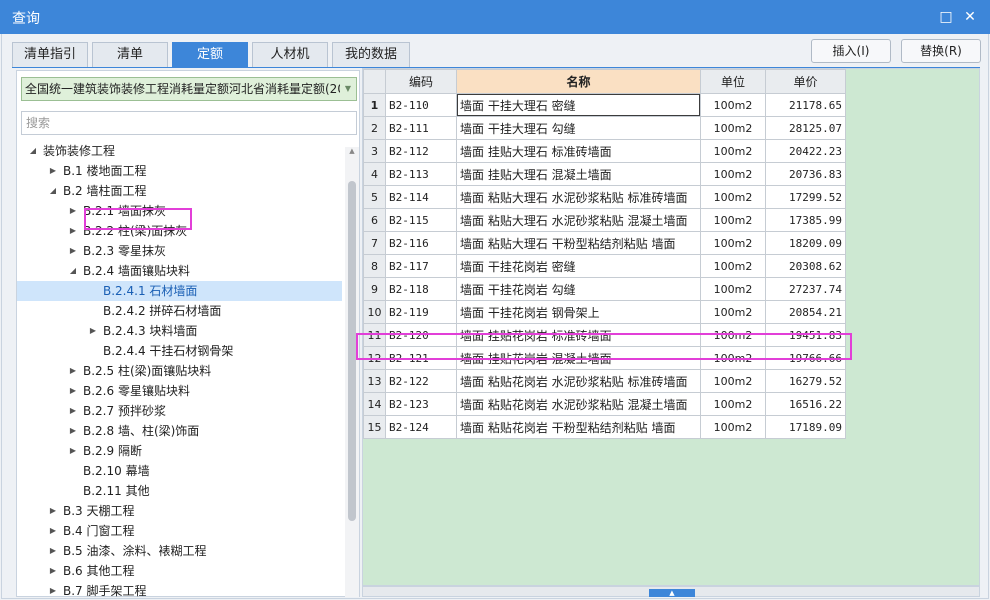 Image resolution: width=990 pixels, height=600 pixels. I want to click on search-input, so click(189, 123).